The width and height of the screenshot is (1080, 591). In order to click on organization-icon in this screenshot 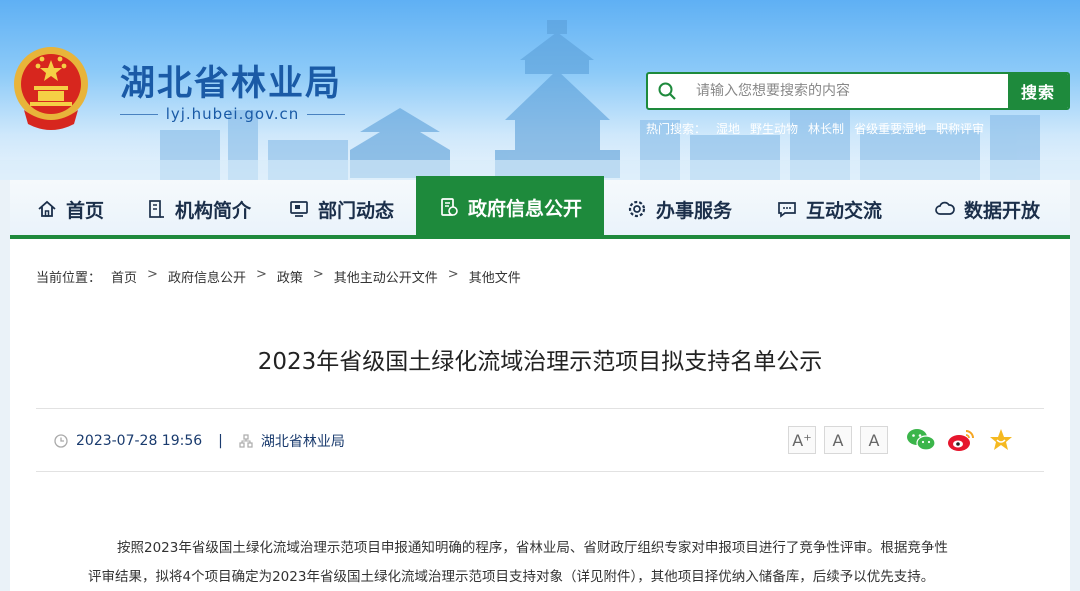, I will do `click(246, 441)`.